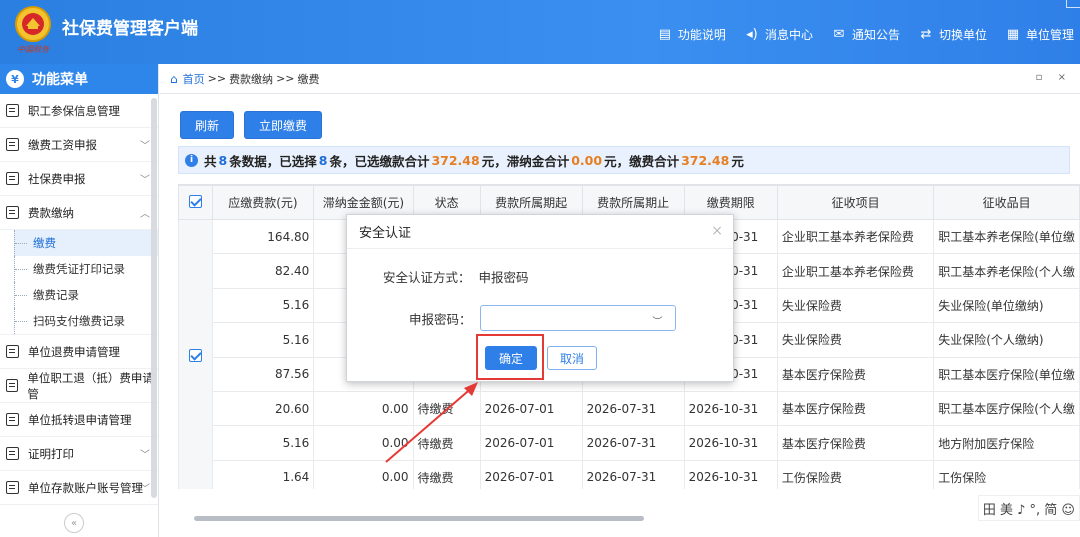  What do you see at coordinates (86, 295) in the screenshot?
I see `submenu-item: 缴费记录` at bounding box center [86, 295].